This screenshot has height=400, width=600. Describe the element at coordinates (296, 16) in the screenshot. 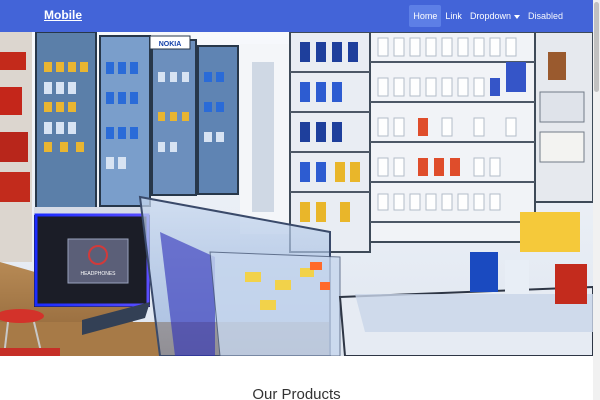

I see `navbar: Mobile Home Link Dropdown Disabled` at that location.